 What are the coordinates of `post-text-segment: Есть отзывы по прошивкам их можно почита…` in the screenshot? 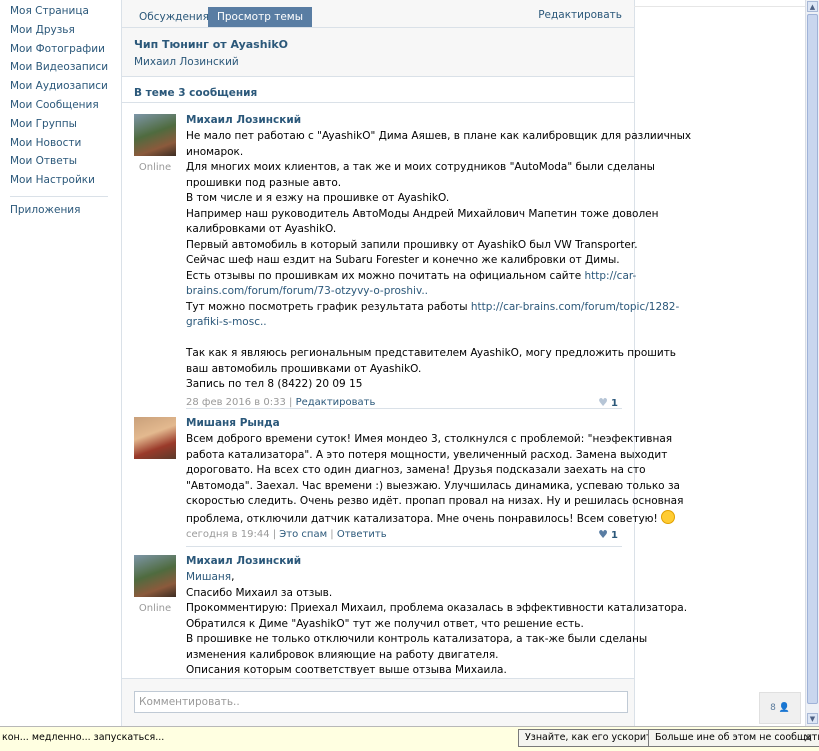 It's located at (385, 275).